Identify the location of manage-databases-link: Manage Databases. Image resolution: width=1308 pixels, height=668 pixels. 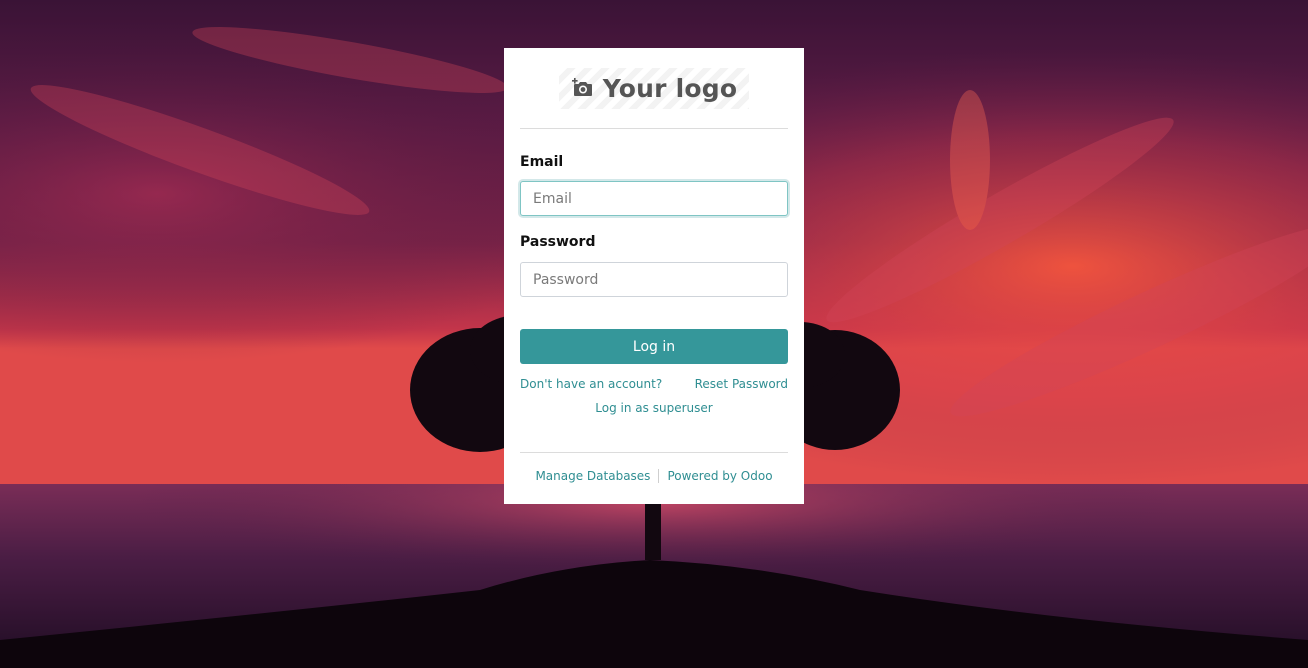
(592, 476).